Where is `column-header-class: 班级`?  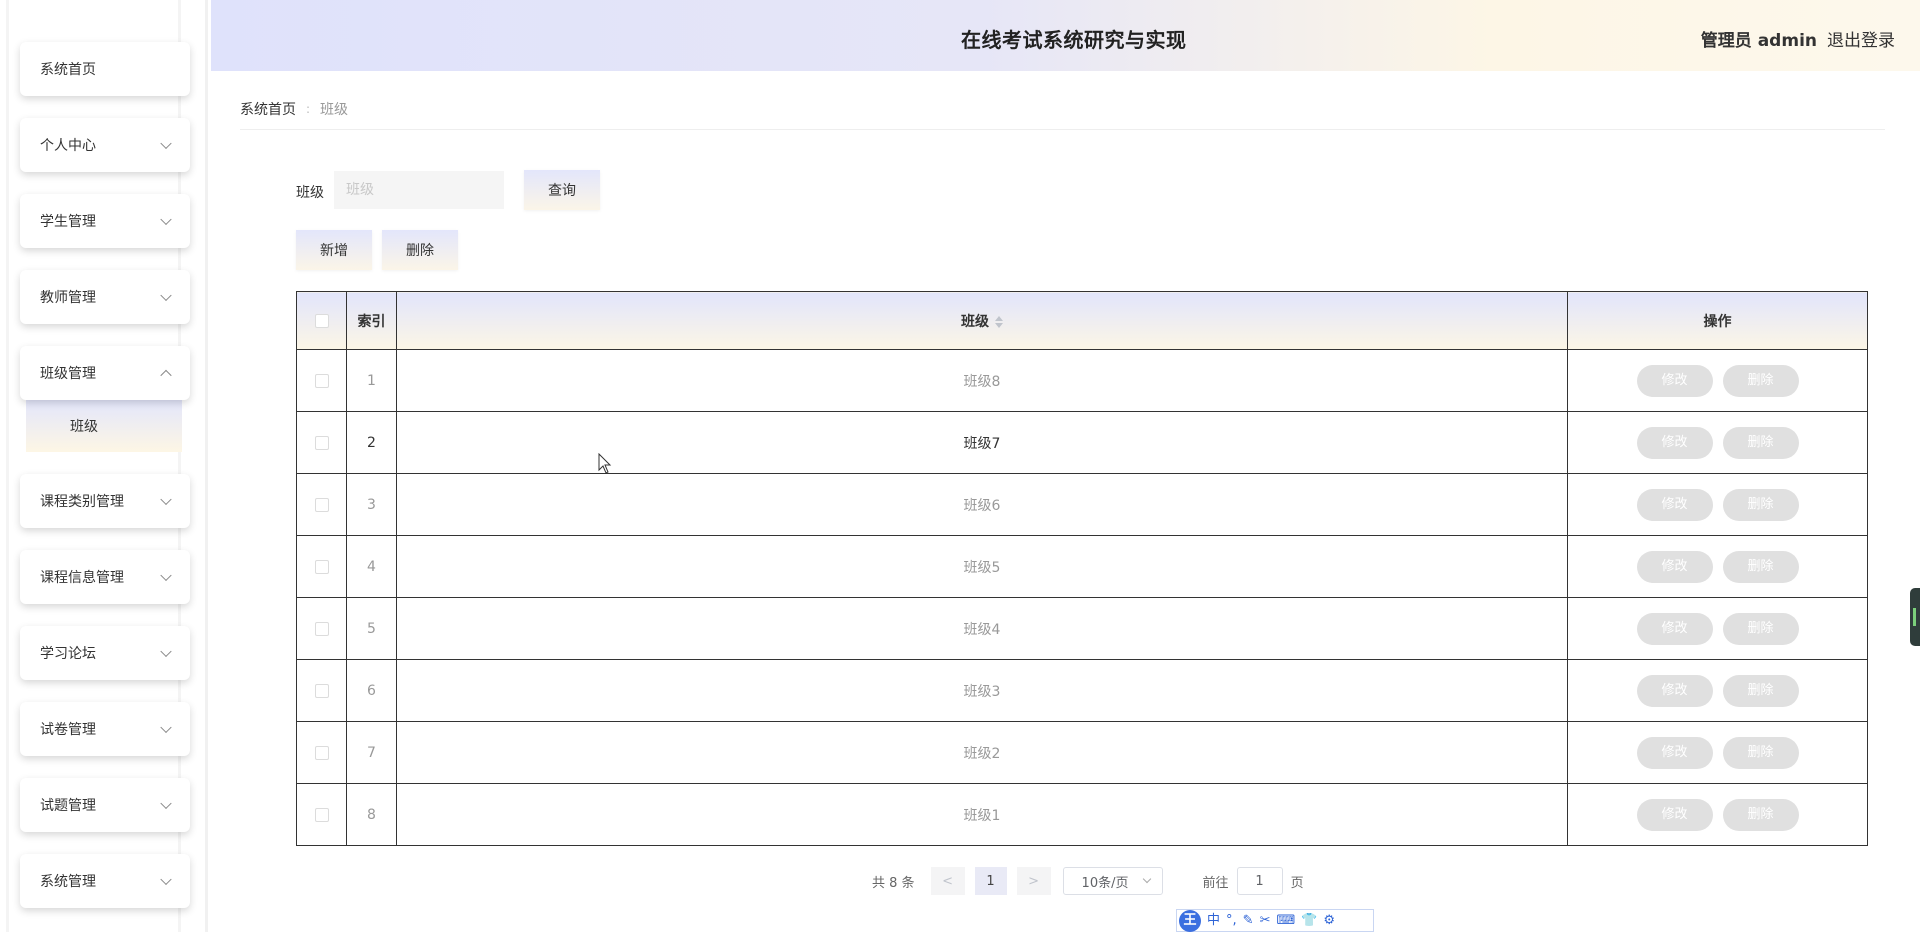
column-header-class: 班级 is located at coordinates (982, 320).